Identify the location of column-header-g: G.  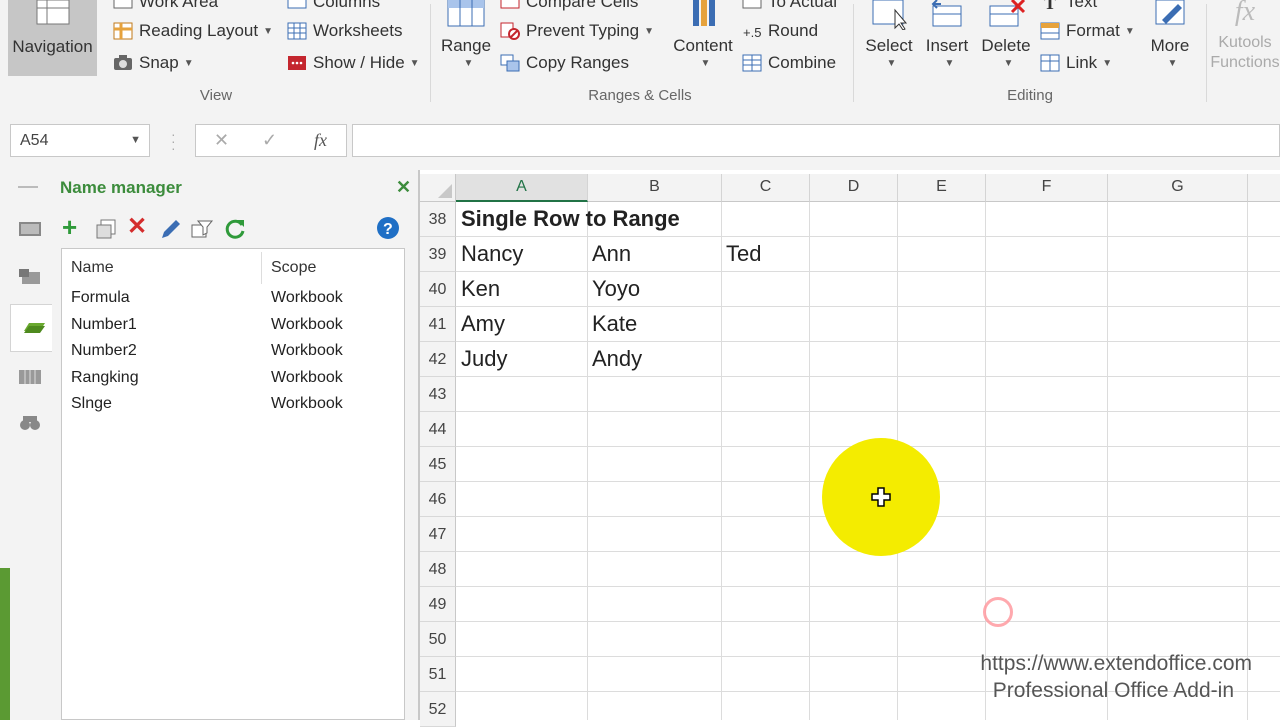
(1178, 188).